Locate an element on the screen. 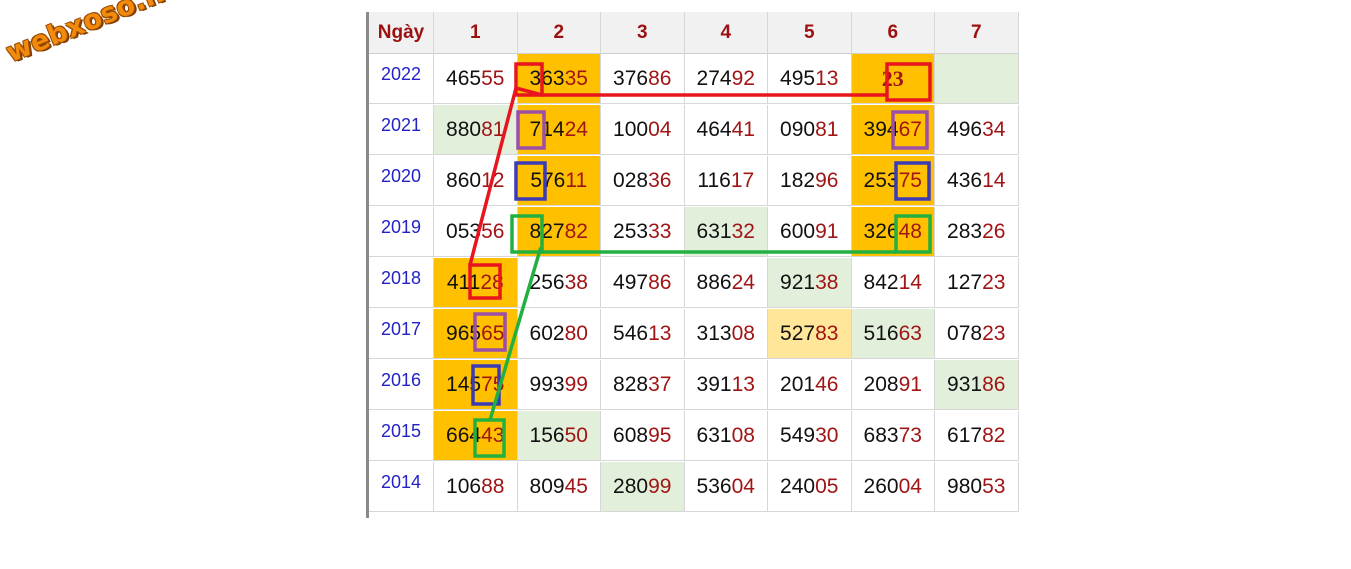  result-tail-digits: 28 is located at coordinates (492, 282).